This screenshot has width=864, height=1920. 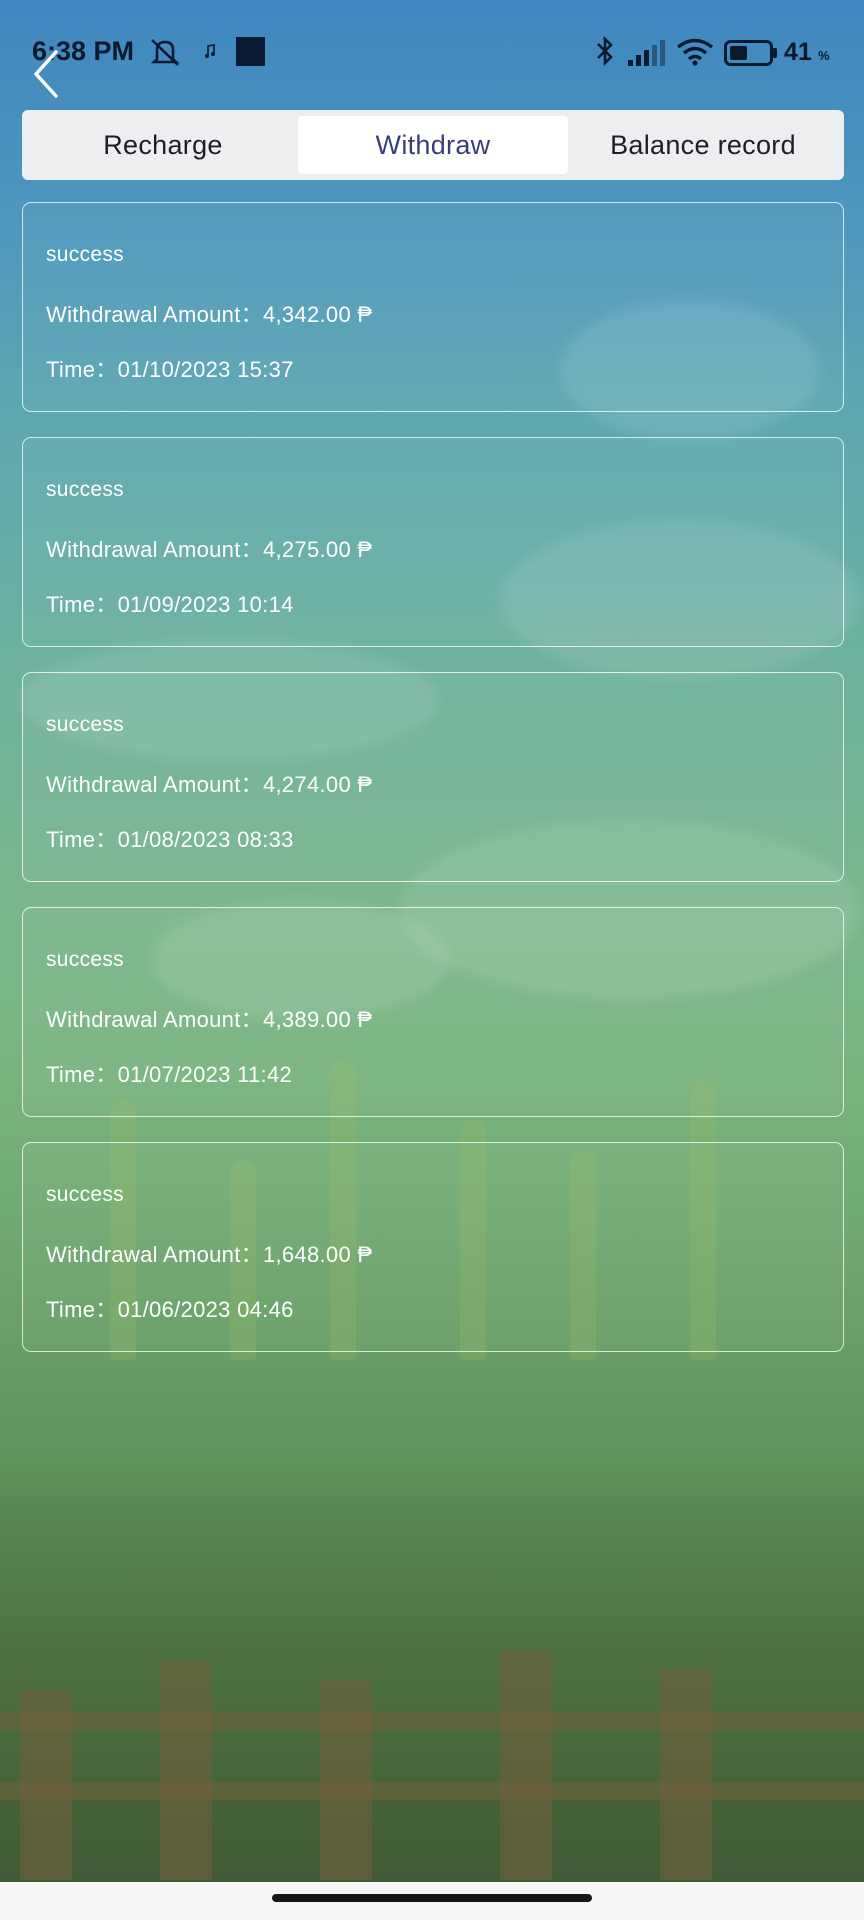 I want to click on record-time: 01/08/2023 08:33, so click(x=205, y=839).